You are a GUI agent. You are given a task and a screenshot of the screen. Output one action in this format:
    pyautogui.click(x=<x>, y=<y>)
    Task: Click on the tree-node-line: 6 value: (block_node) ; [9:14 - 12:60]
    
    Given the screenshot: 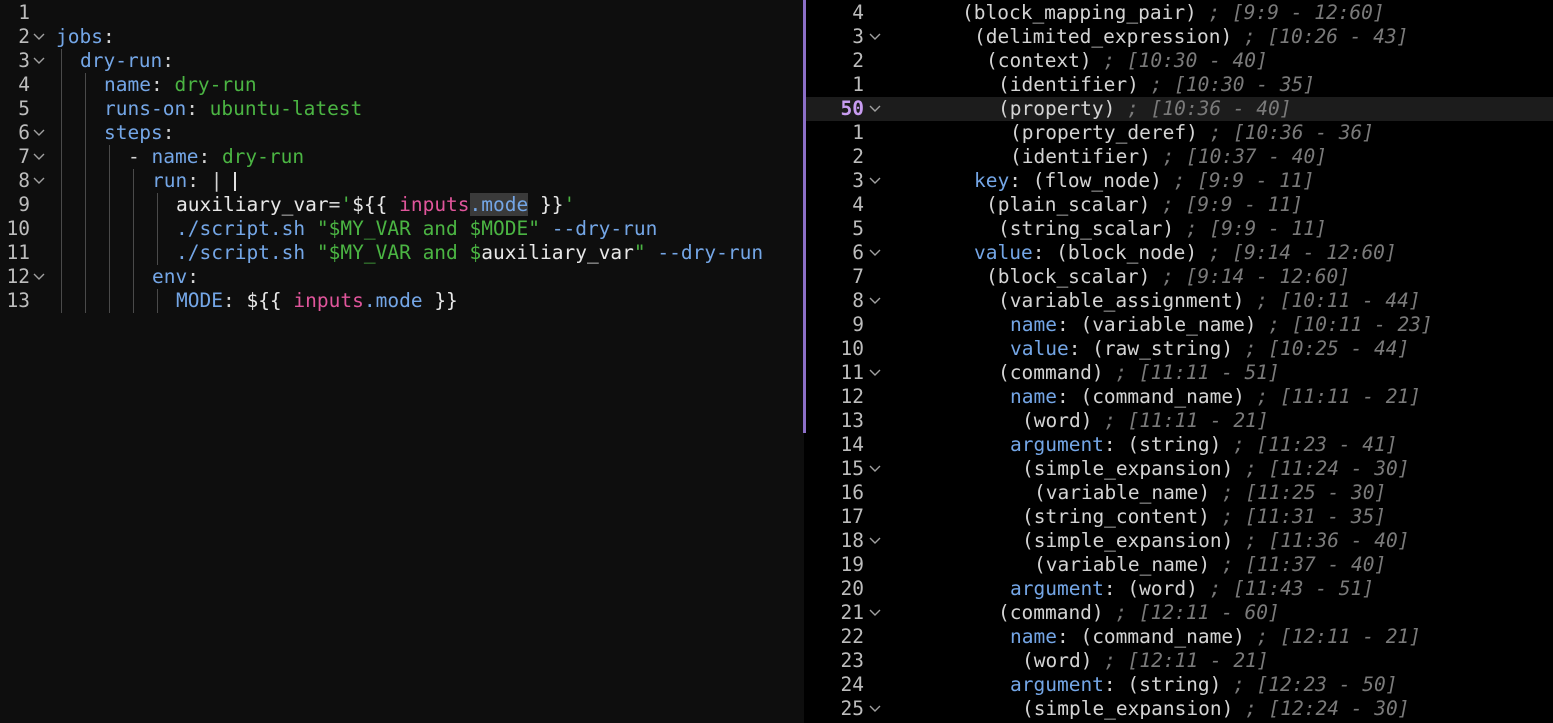 What is the action you would take?
    pyautogui.click(x=1179, y=253)
    